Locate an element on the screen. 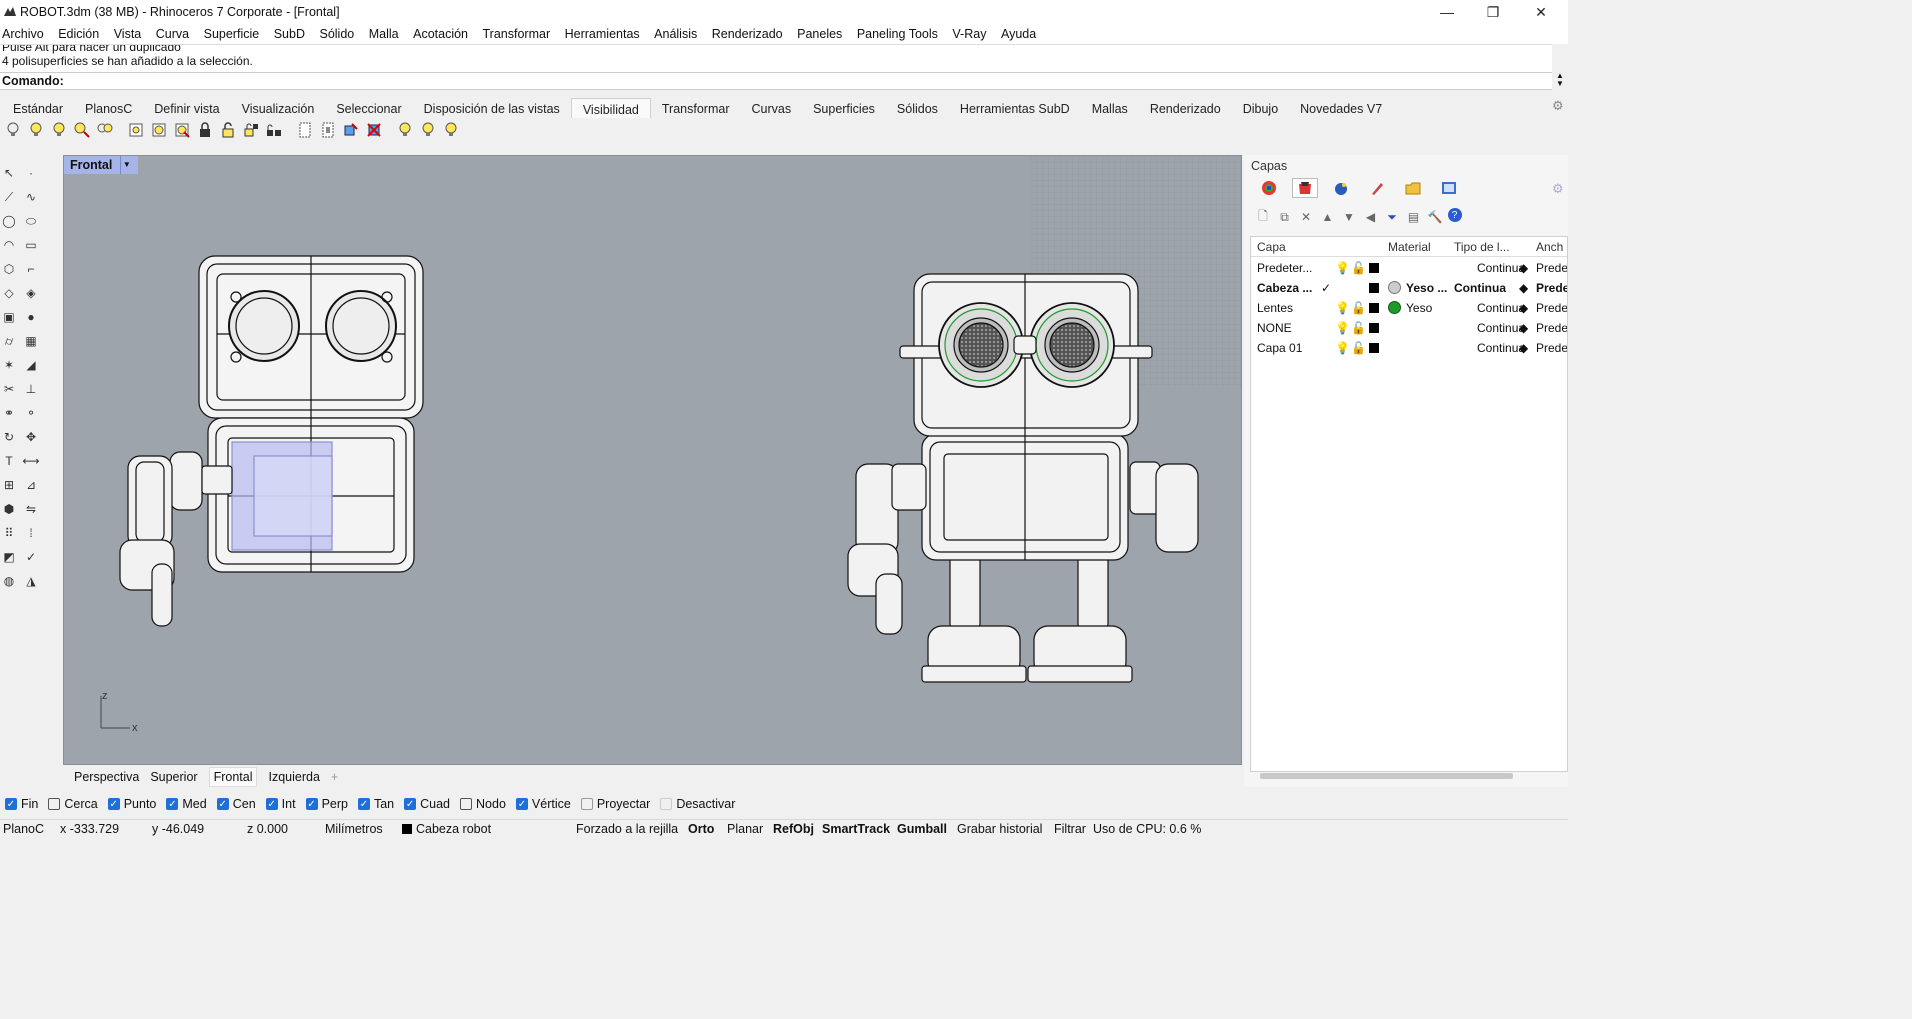 This screenshot has height=1019, width=1912. sphere-icon: ● is located at coordinates (31, 317).